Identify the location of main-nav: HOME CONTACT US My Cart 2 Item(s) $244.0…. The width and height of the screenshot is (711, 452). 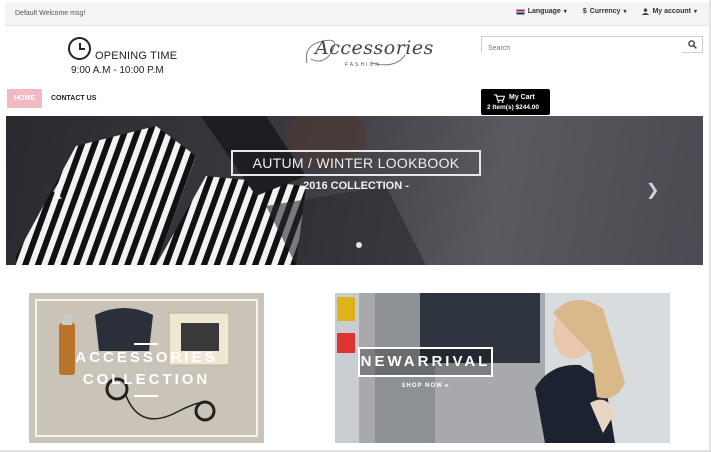
(357, 100).